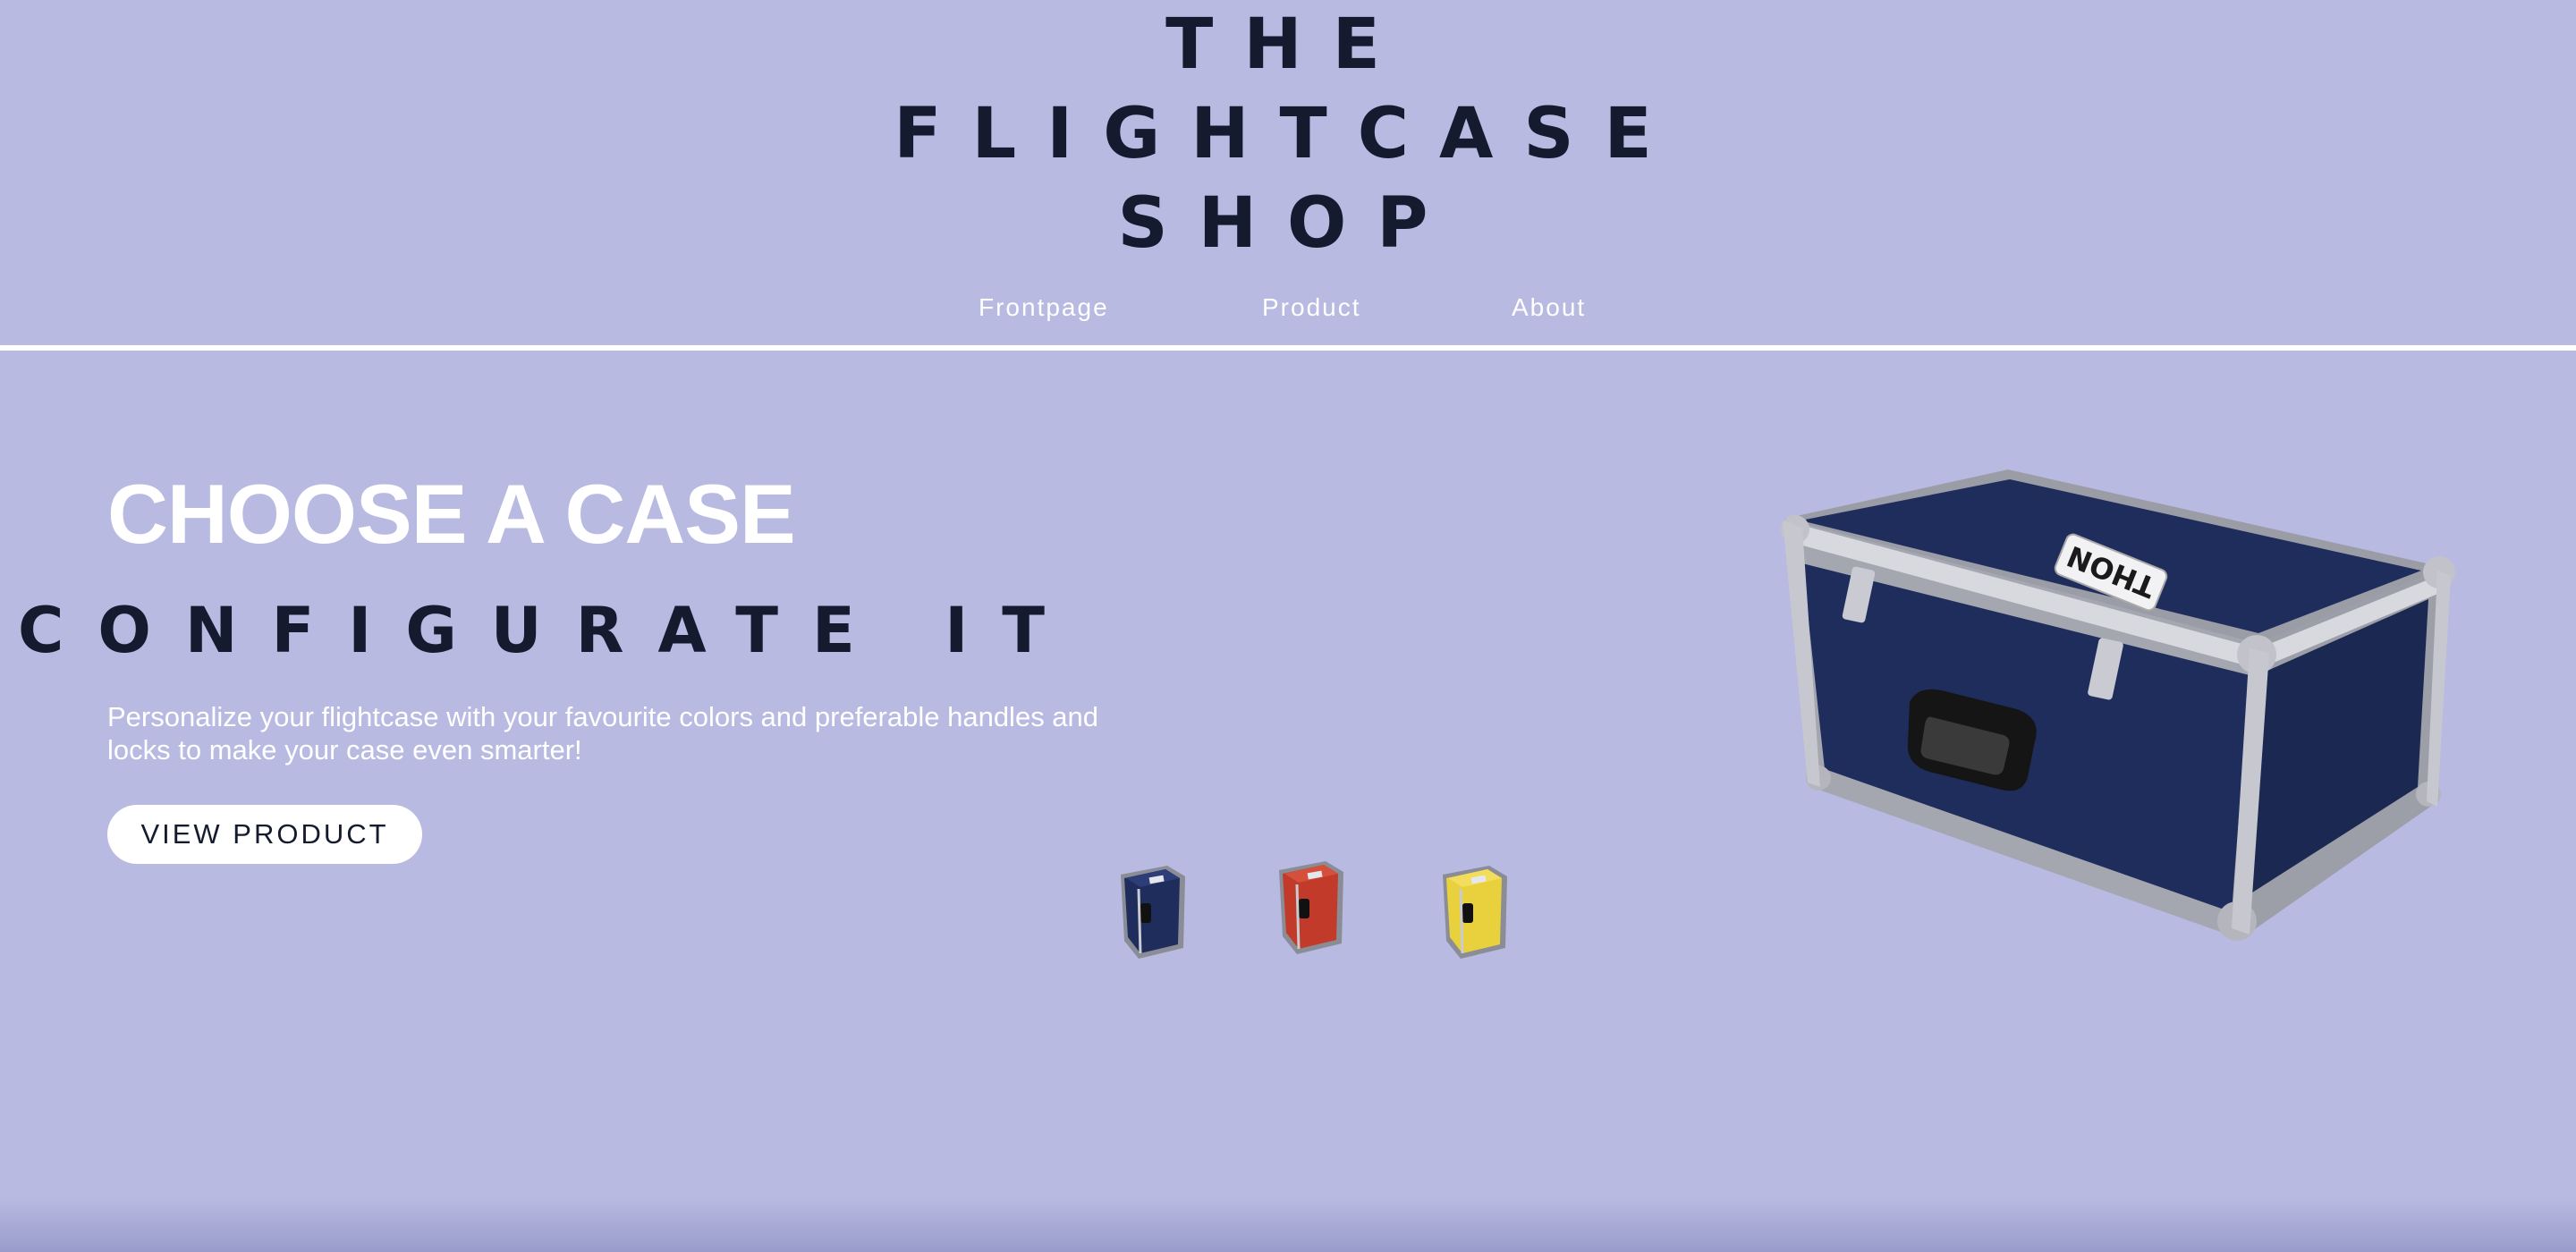 The height and width of the screenshot is (1252, 2576). I want to click on main-nav: Frontpage Product About, so click(1288, 307).